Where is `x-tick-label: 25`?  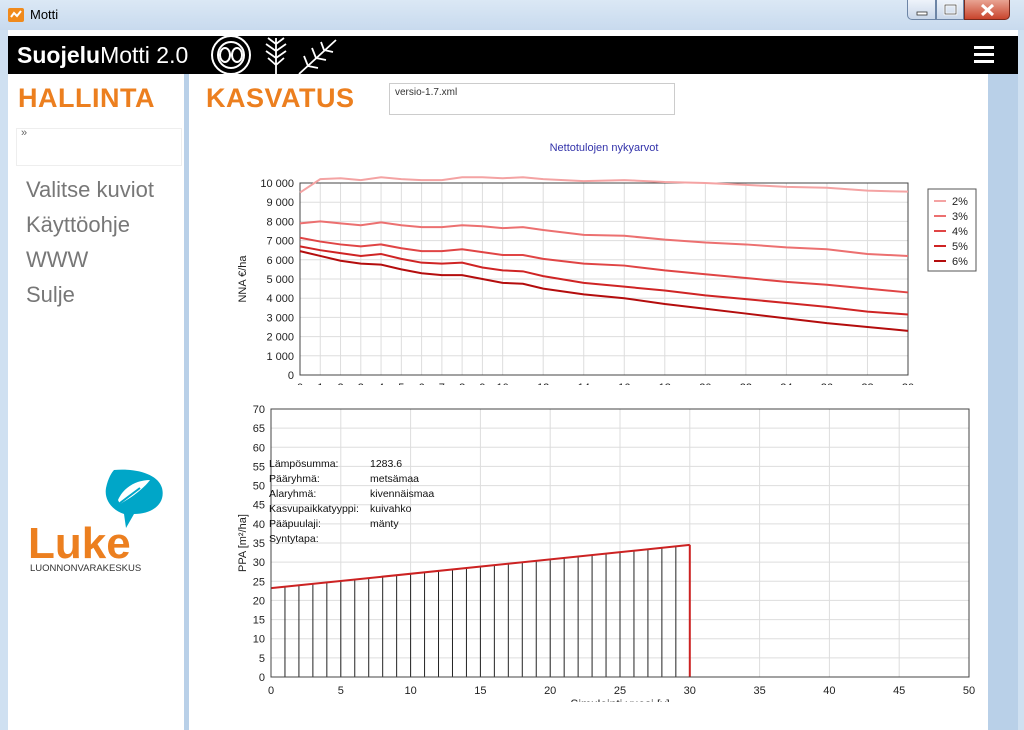 x-tick-label: 25 is located at coordinates (620, 691).